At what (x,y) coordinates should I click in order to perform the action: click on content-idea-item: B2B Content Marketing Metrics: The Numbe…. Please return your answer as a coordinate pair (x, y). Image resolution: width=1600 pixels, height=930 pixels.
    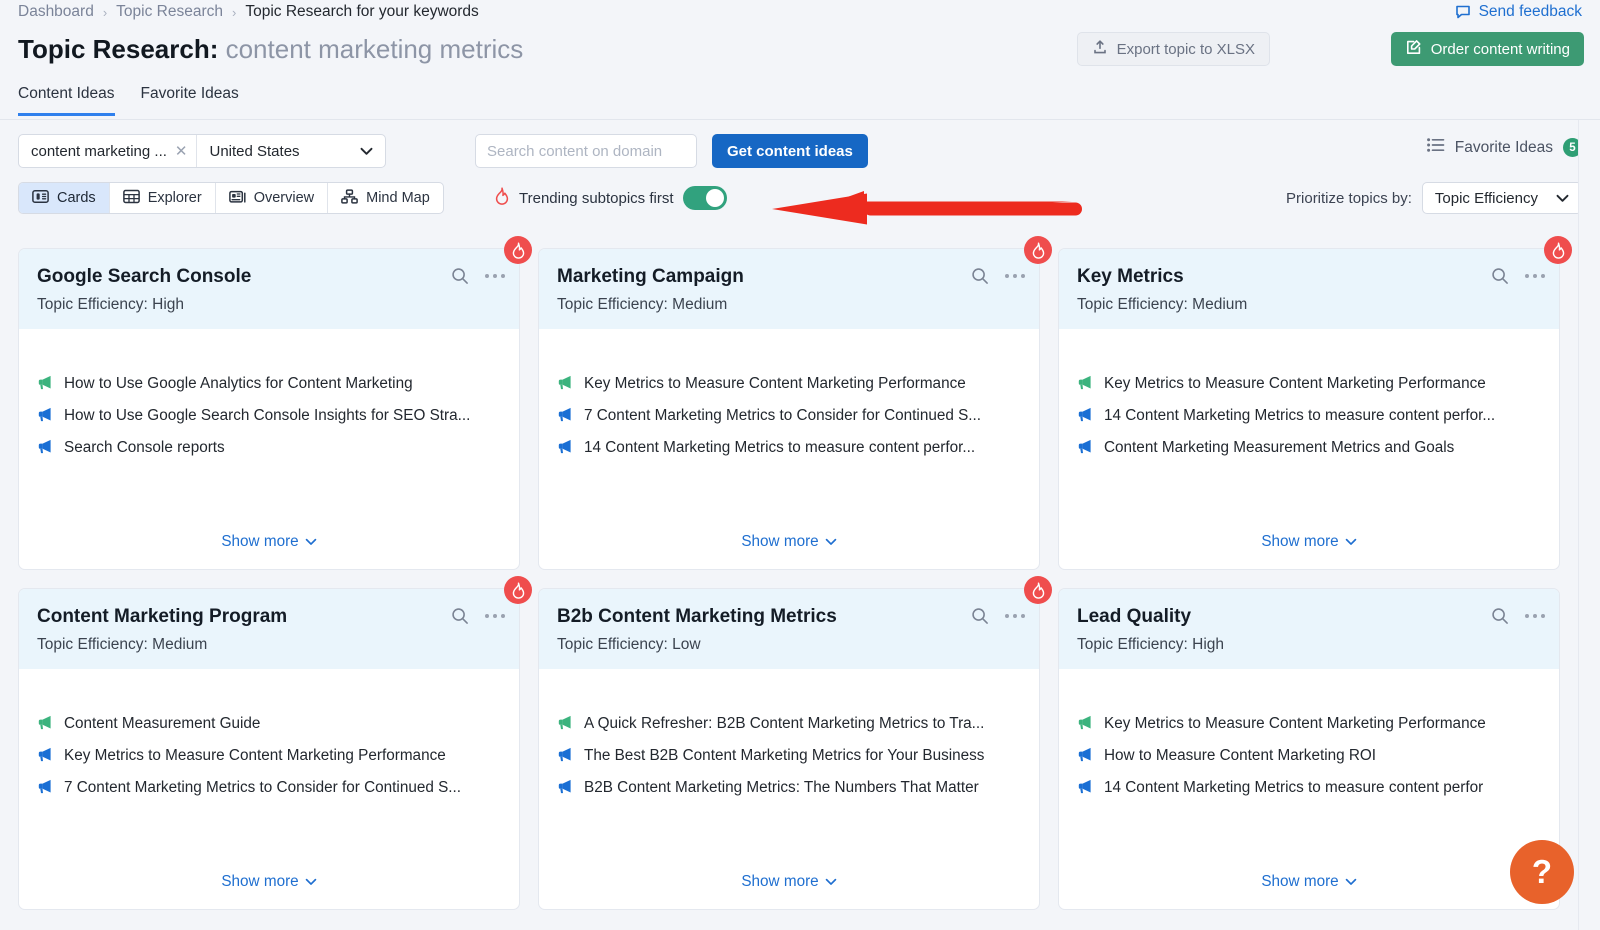
    Looking at the image, I should click on (789, 787).